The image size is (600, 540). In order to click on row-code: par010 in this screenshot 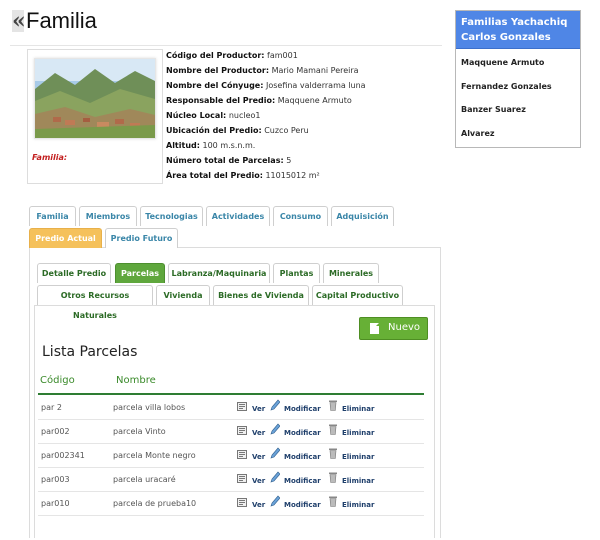, I will do `click(55, 503)`.